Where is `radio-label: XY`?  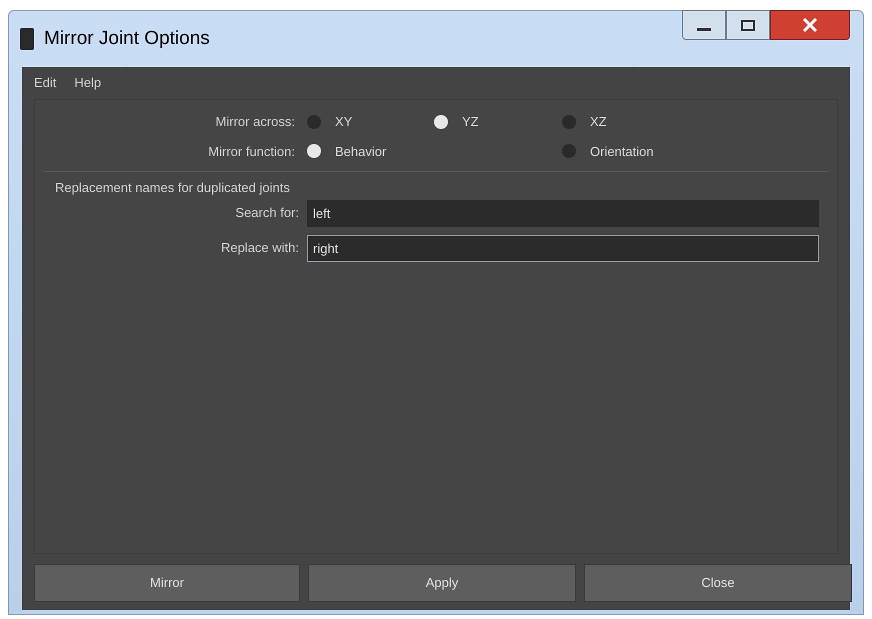
radio-label: XY is located at coordinates (343, 122).